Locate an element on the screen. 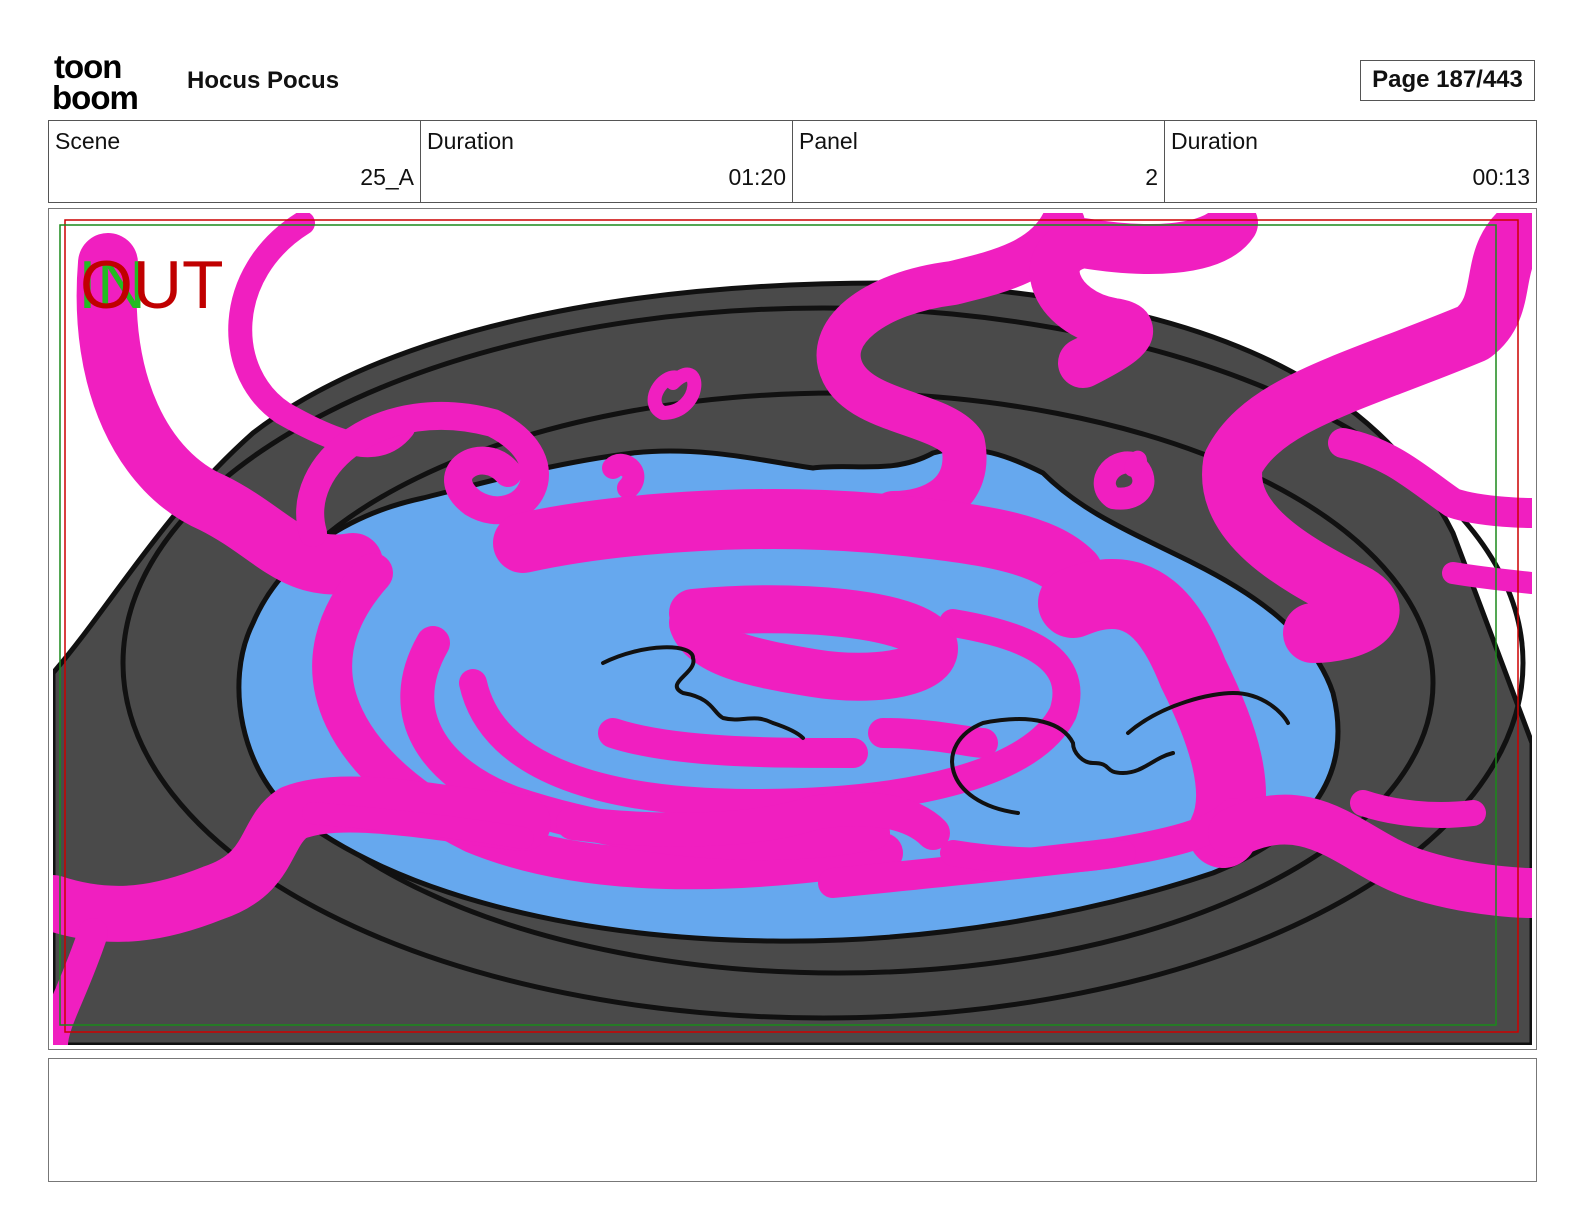  logo-line-2: boom is located at coordinates (95, 95).